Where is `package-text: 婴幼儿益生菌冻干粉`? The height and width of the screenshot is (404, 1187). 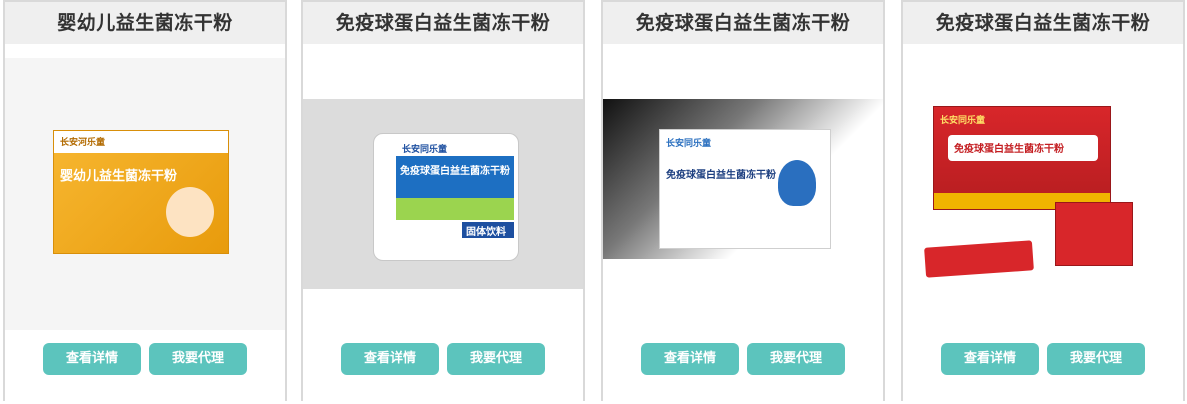 package-text: 婴幼儿益生菌冻干粉 is located at coordinates (119, 176).